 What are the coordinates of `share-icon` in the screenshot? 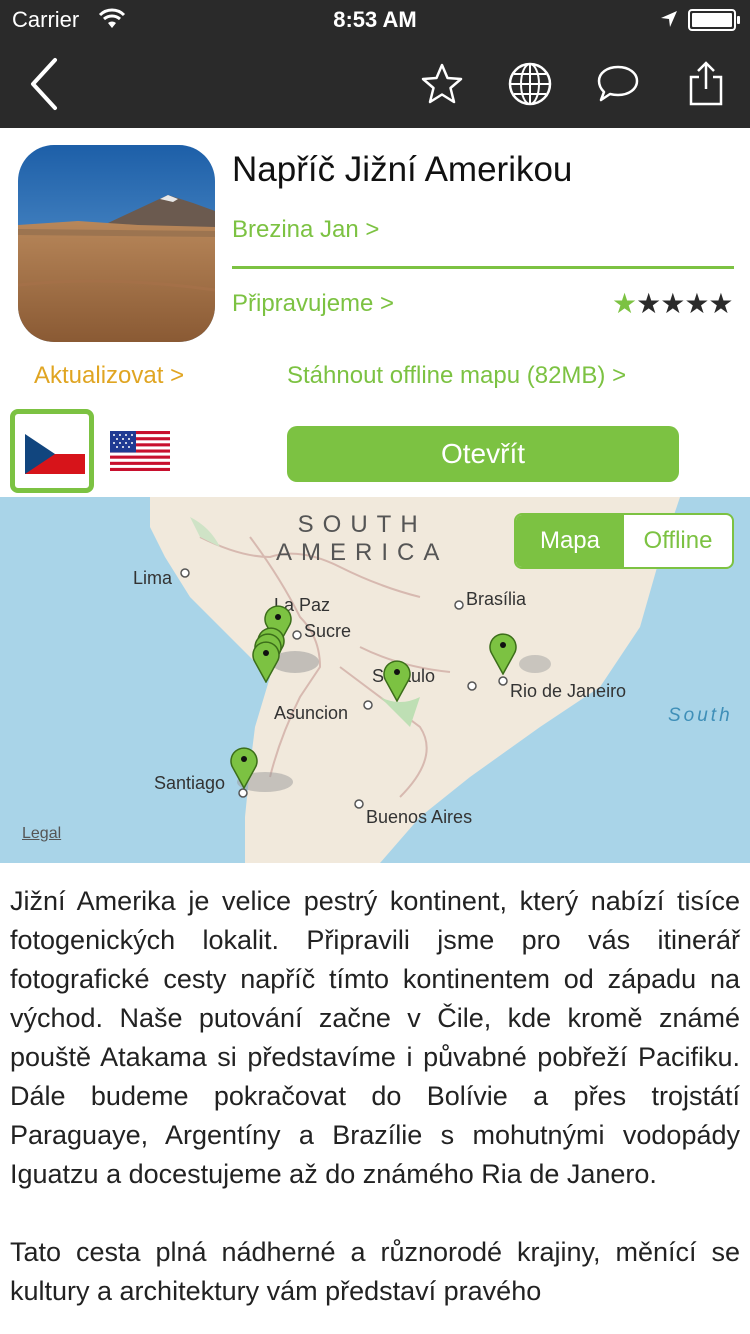 It's located at (706, 83).